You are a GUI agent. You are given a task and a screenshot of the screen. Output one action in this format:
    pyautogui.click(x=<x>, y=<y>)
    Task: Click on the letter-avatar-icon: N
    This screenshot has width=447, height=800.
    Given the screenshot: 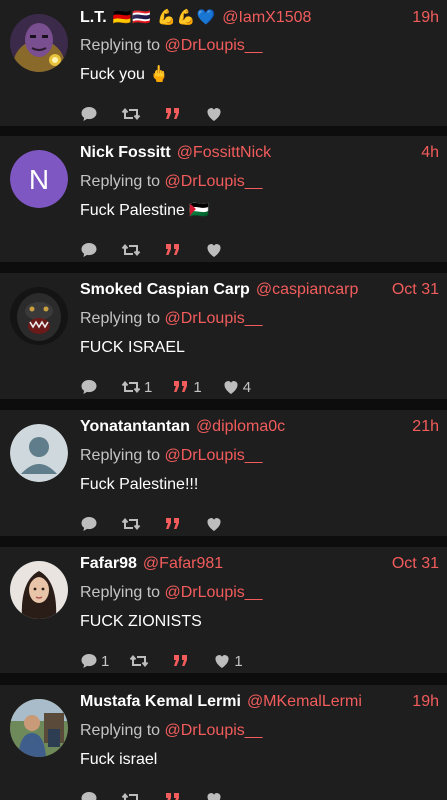 What is the action you would take?
    pyautogui.click(x=39, y=179)
    